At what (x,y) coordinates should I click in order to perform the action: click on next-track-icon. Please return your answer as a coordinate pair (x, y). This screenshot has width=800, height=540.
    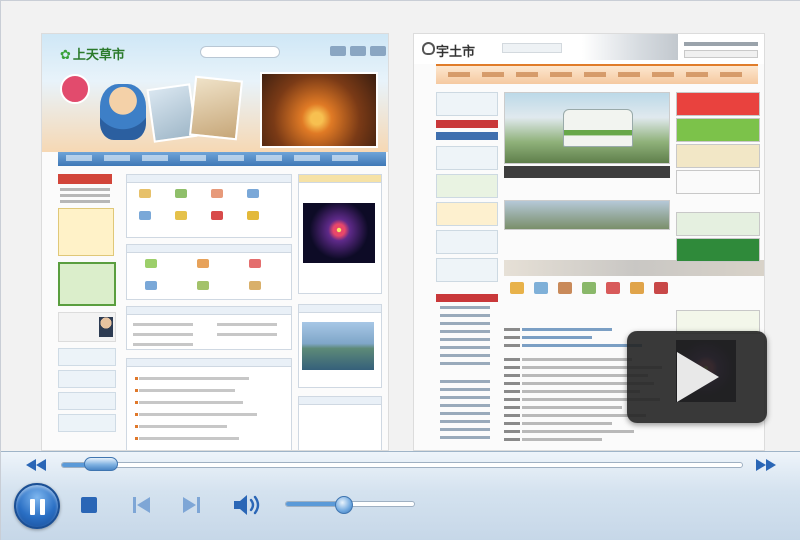
    Looking at the image, I should click on (191, 505).